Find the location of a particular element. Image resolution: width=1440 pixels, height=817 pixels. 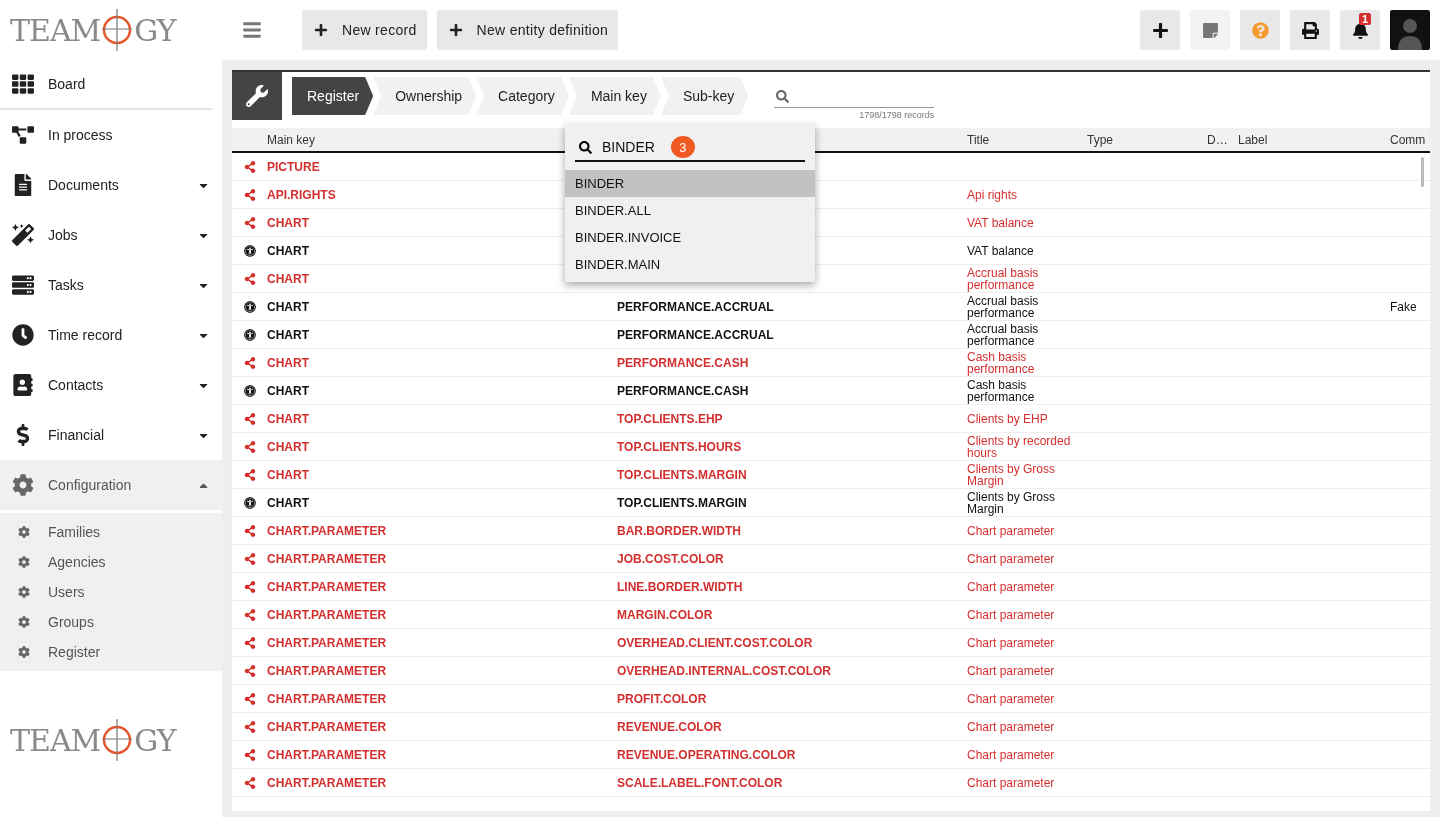

table-cell: PROFIT.COLOR is located at coordinates (662, 698).